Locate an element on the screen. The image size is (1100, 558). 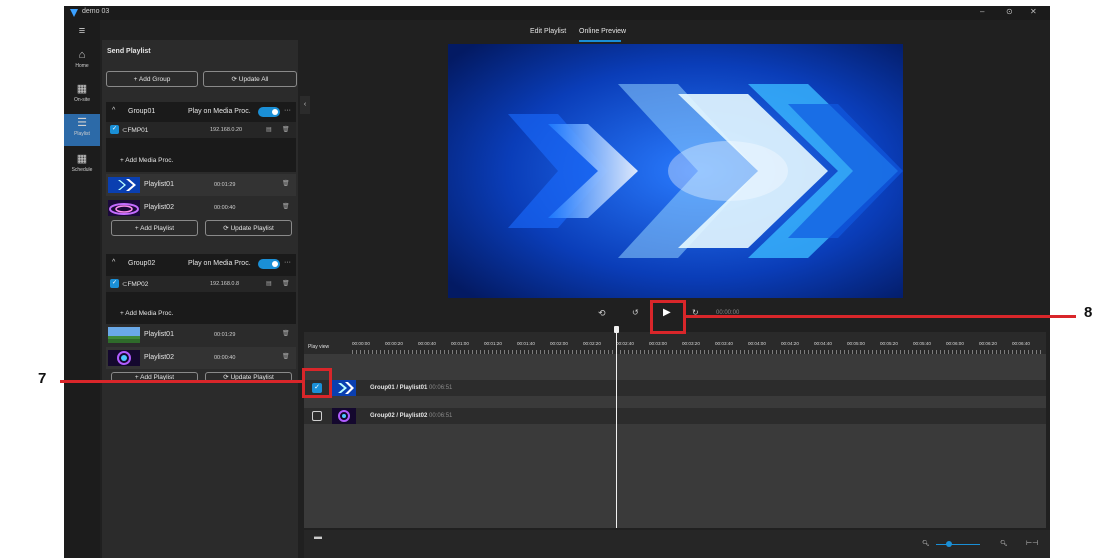
group-name: Group01 is located at coordinates (142, 111).